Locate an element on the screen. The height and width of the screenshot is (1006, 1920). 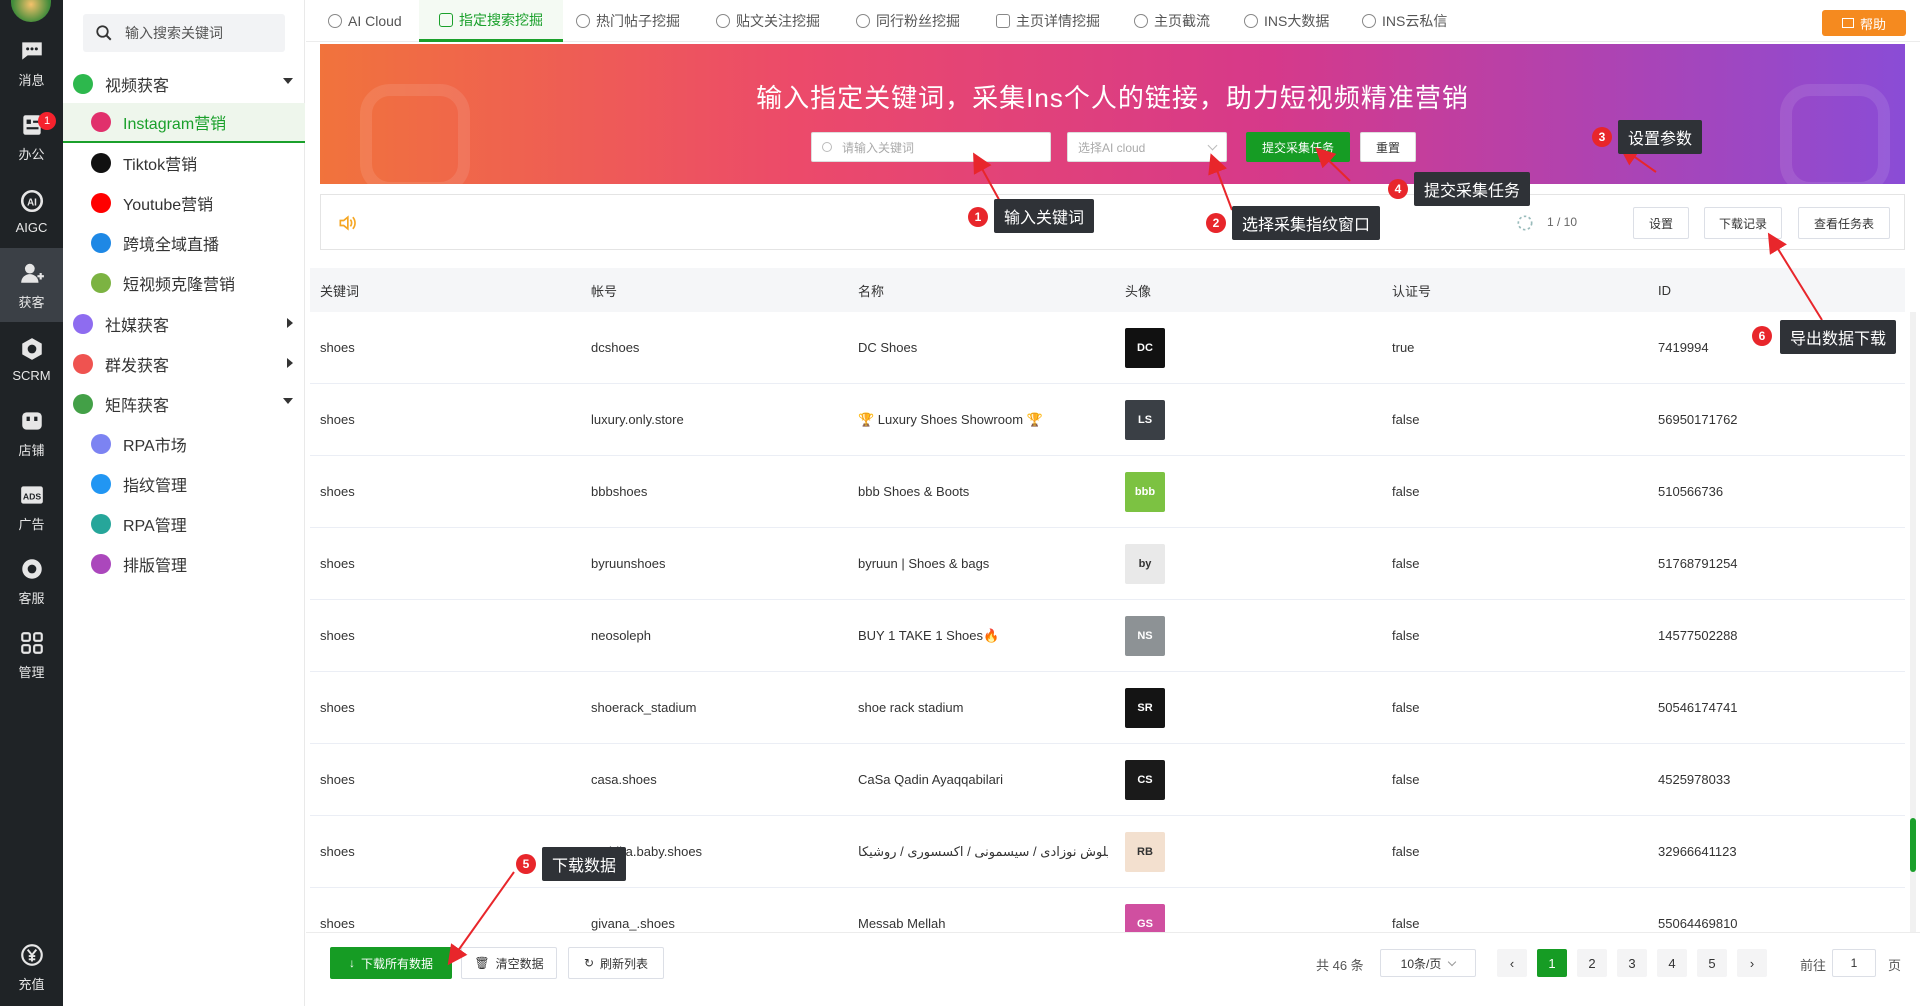
keyword-input: 请输入关键词 is located at coordinates (931, 147).